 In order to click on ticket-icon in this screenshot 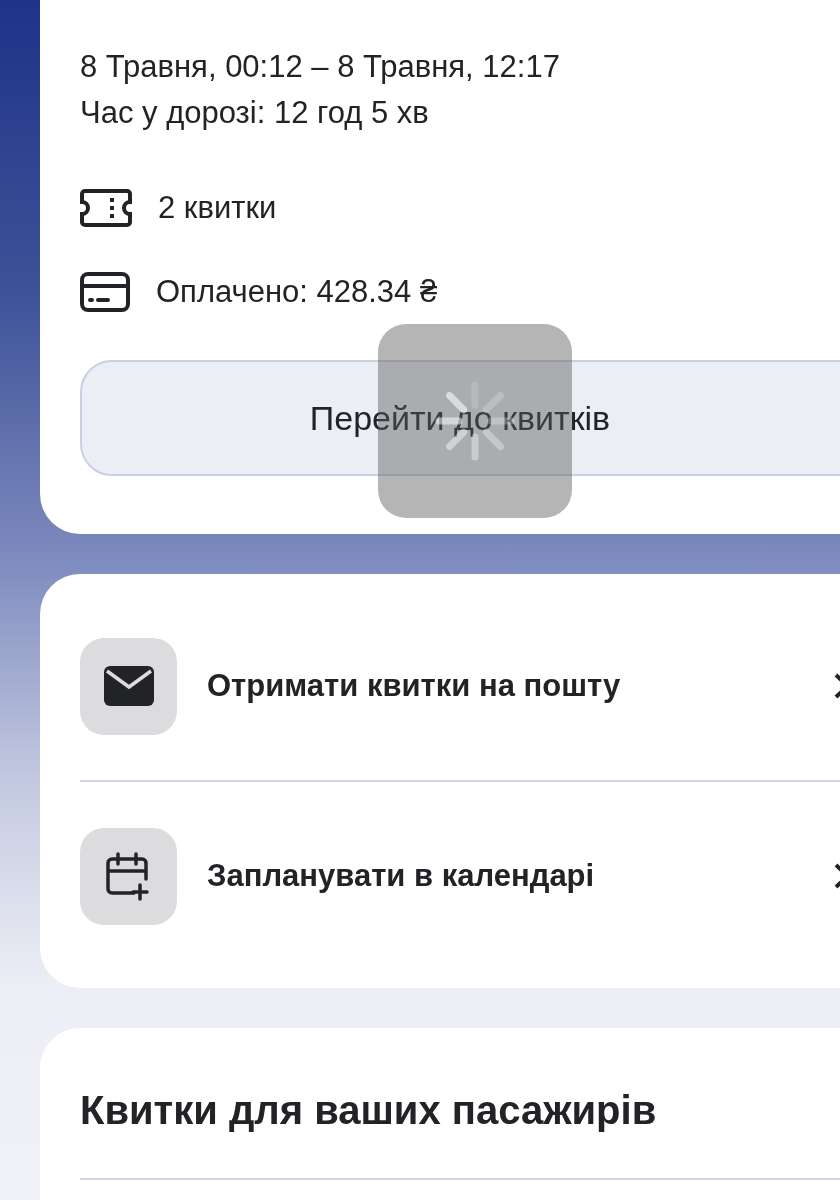, I will do `click(106, 208)`.